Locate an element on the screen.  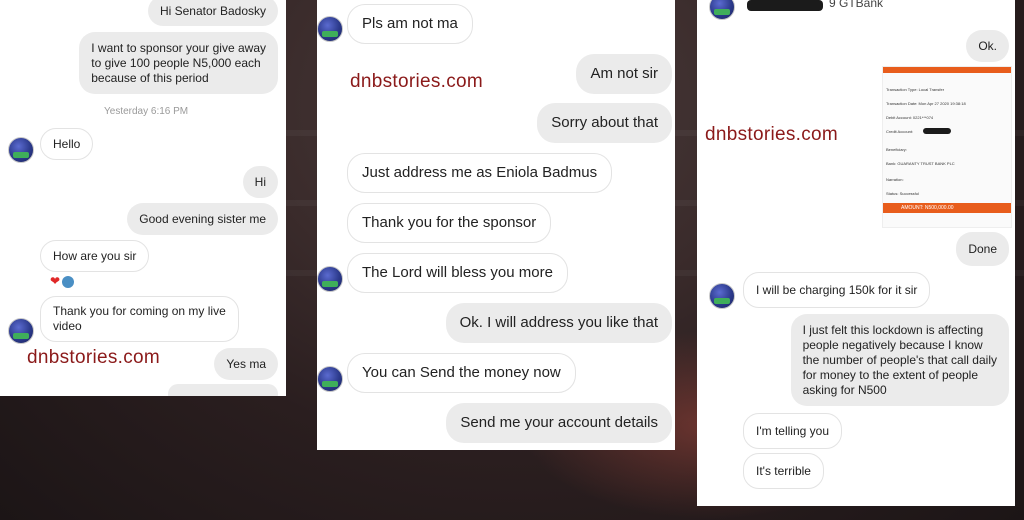
message-bubble: The Lord will bless you more is located at coordinates (457, 273).